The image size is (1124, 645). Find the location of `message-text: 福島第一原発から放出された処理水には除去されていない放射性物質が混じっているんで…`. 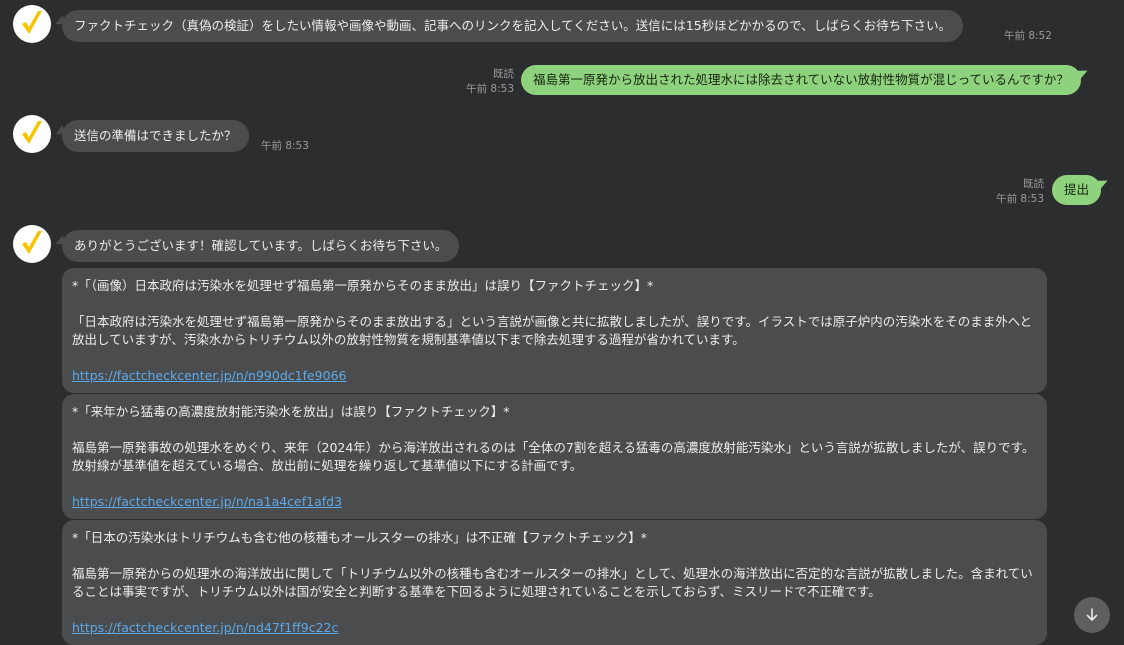

message-text: 福島第一原発から放出された処理水には除去されていない放射性物質が混じっているんで… is located at coordinates (801, 79).